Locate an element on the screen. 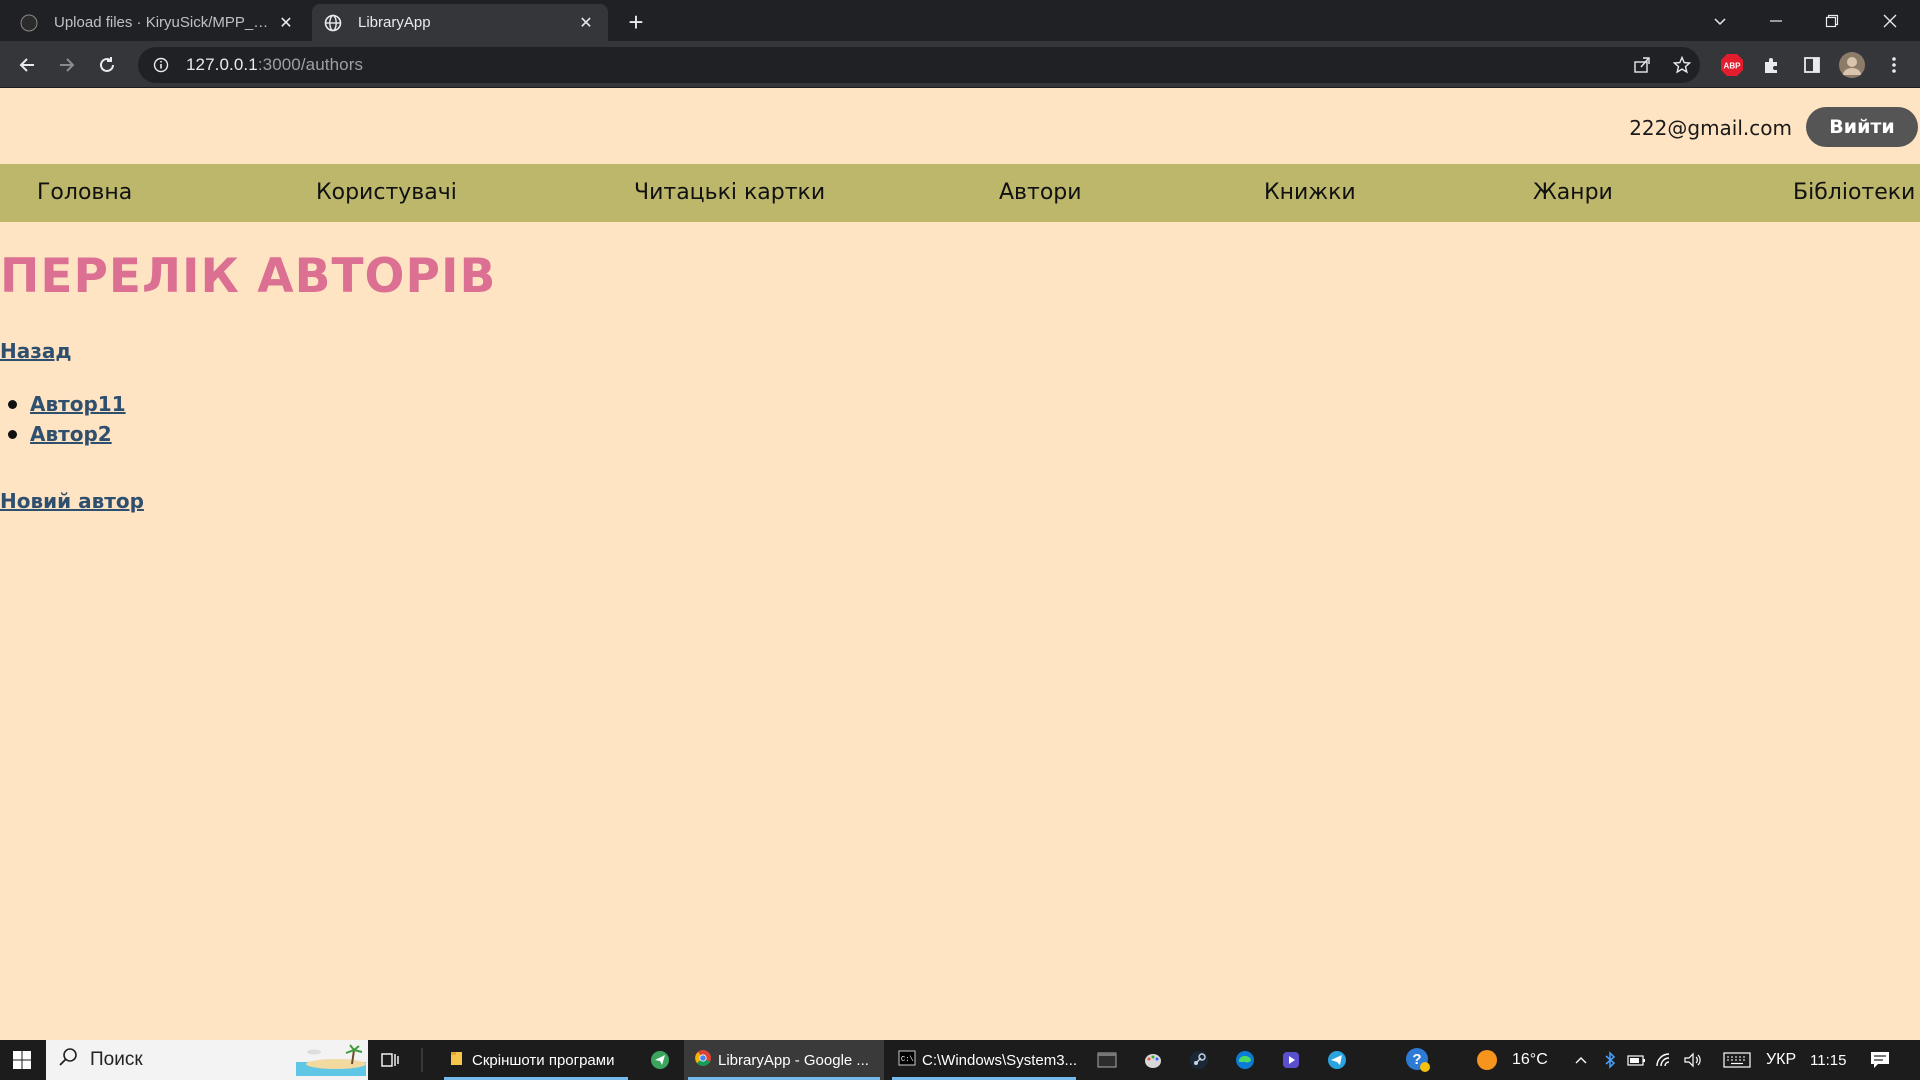  globe-icon is located at coordinates (333, 23).